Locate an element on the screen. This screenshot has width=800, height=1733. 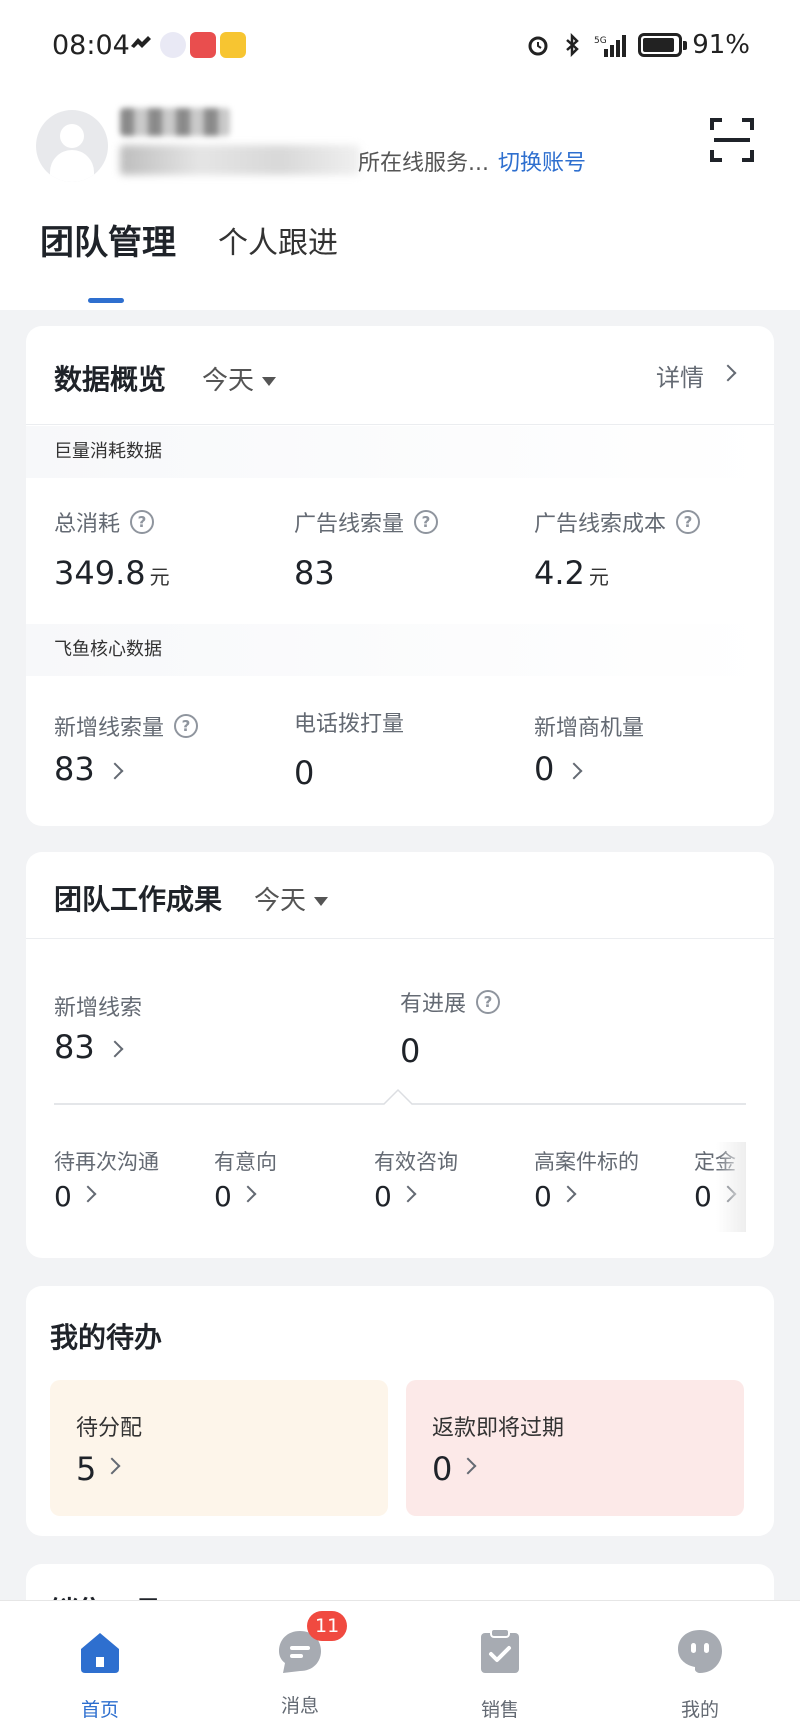
new-leads-label: 新增线索 is located at coordinates (98, 1006).